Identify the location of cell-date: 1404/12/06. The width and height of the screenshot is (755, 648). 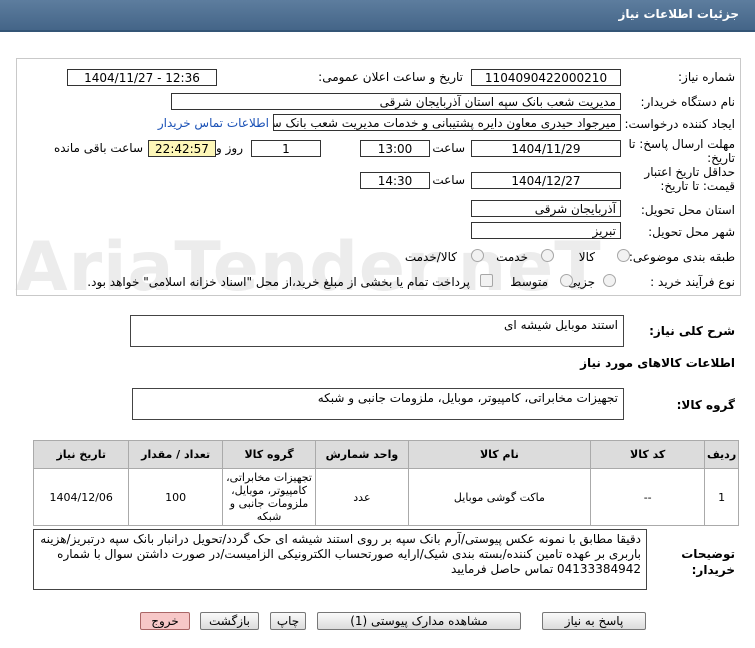
(81, 497).